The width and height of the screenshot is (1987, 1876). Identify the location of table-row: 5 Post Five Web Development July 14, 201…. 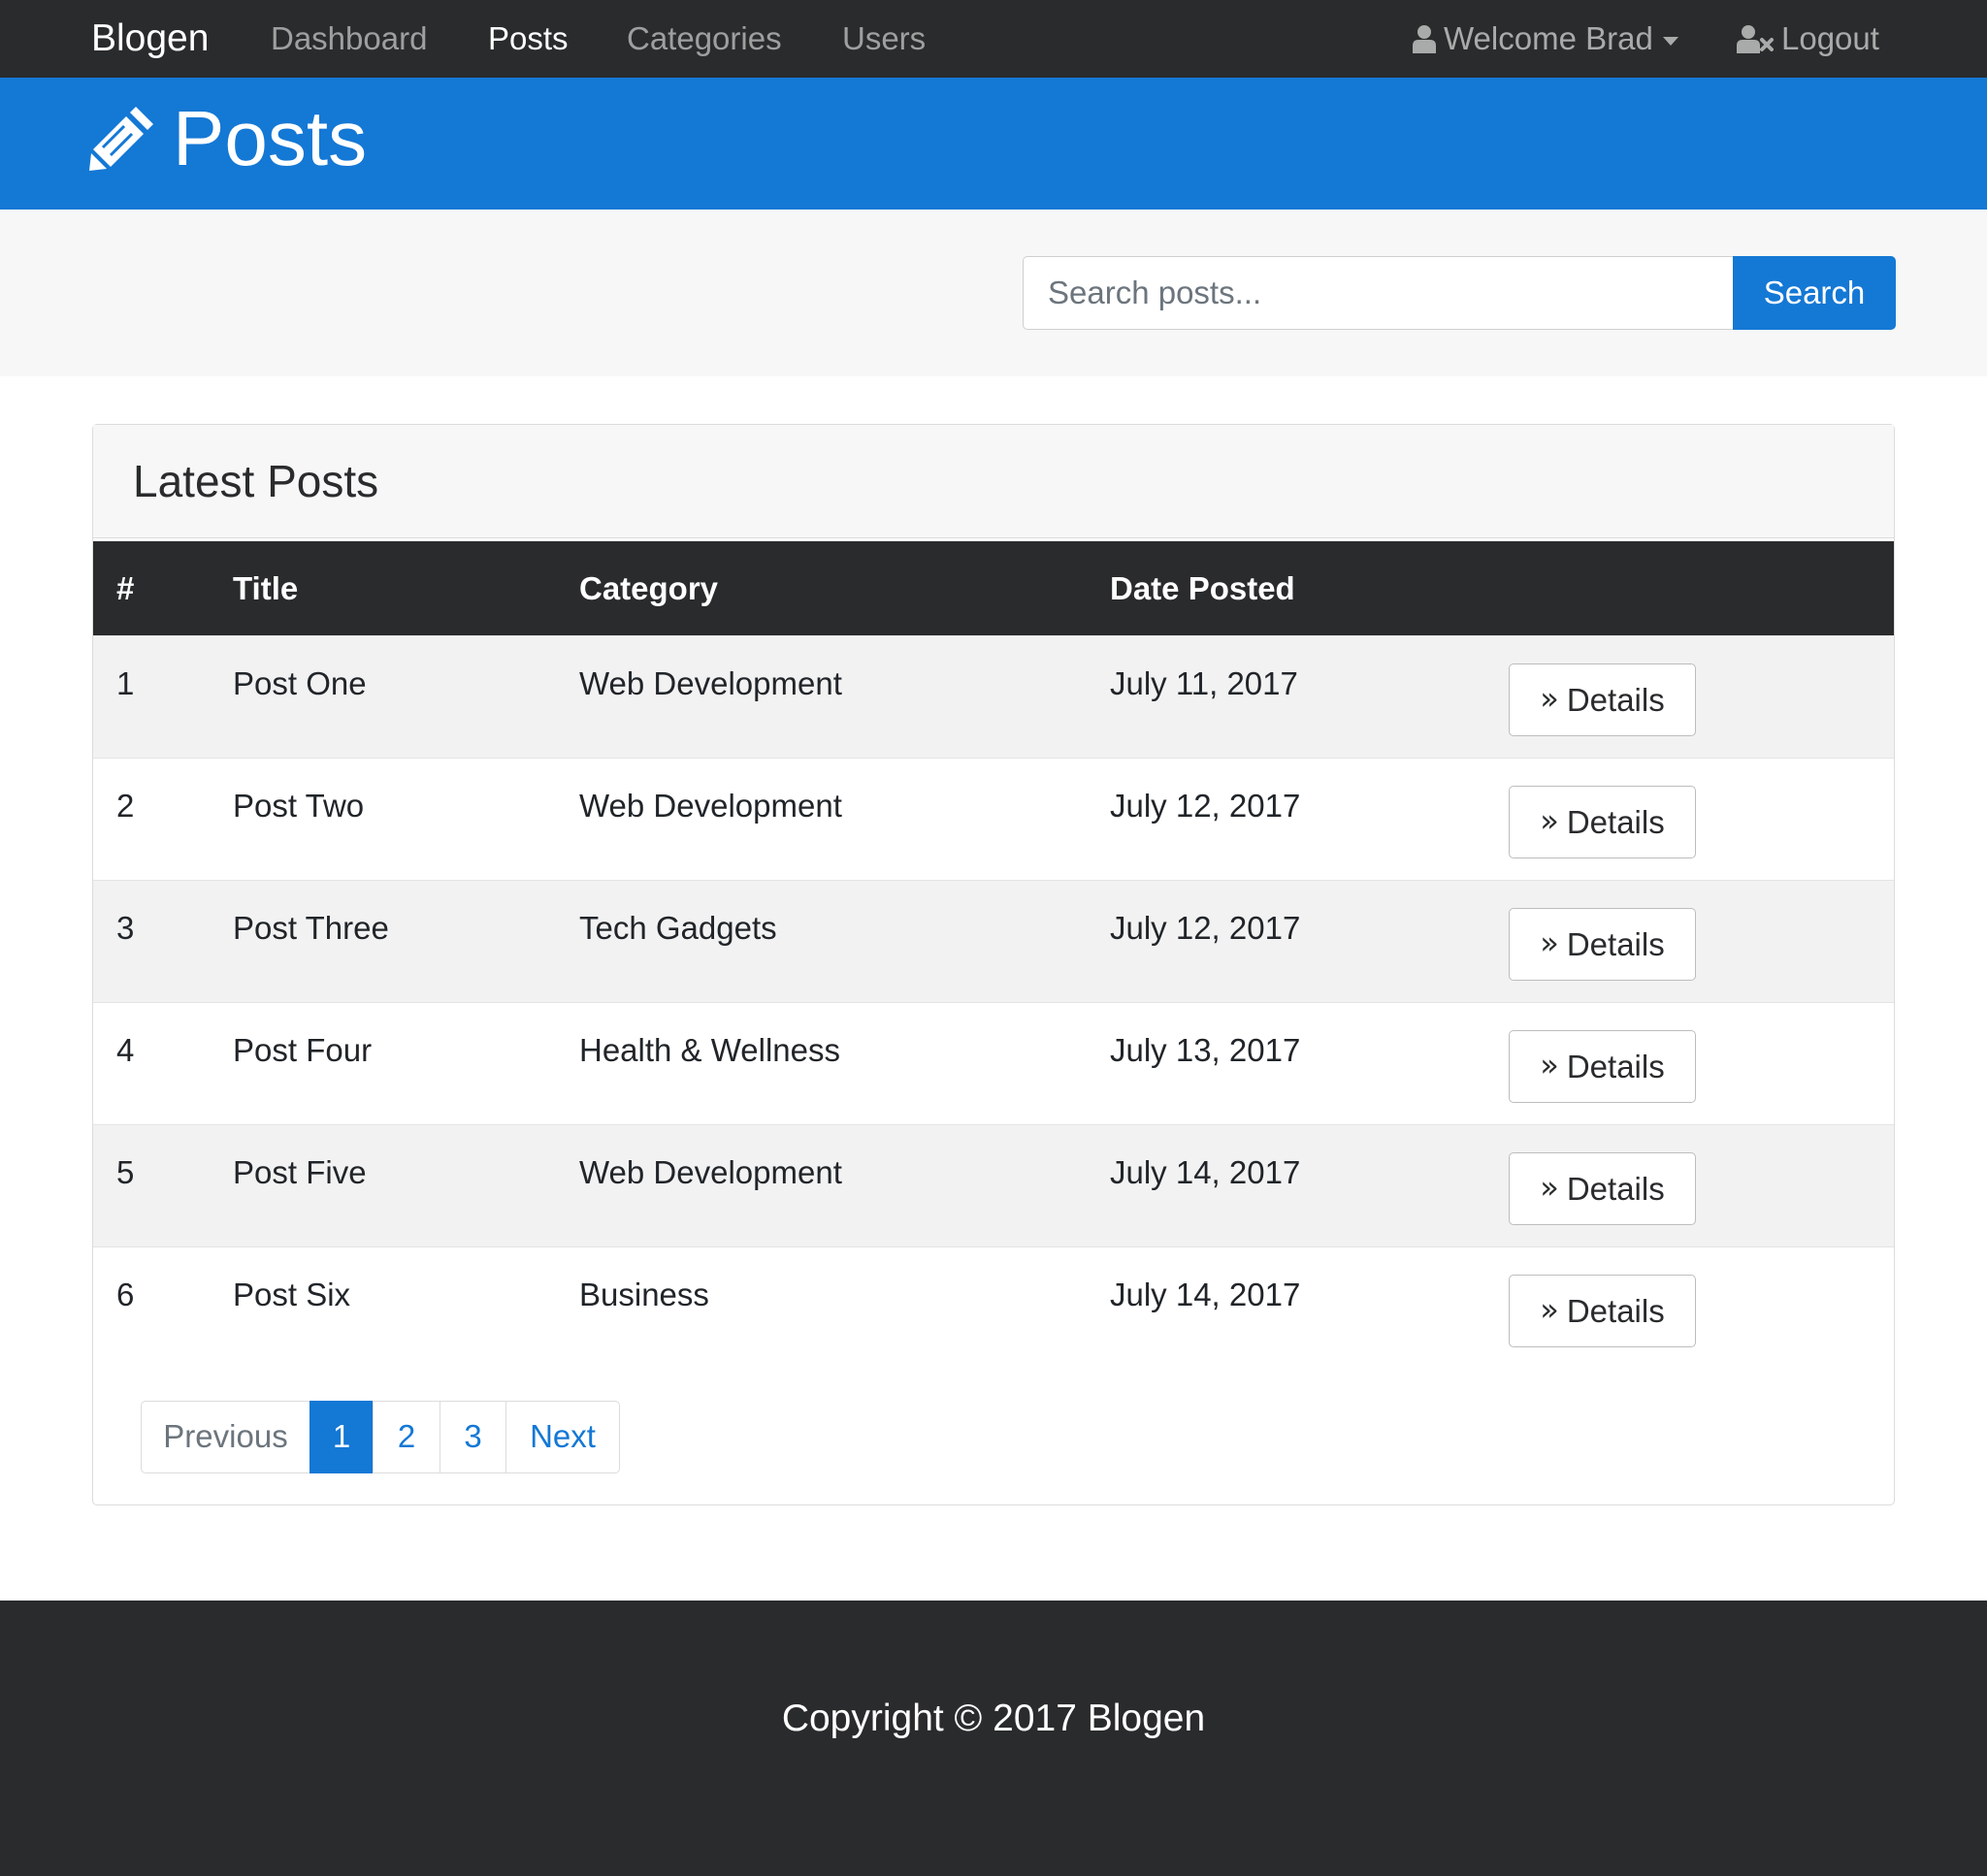
(993, 1185).